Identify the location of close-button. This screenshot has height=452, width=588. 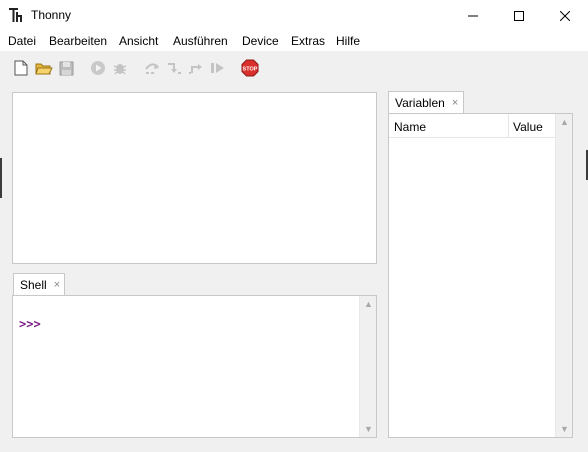
(565, 15).